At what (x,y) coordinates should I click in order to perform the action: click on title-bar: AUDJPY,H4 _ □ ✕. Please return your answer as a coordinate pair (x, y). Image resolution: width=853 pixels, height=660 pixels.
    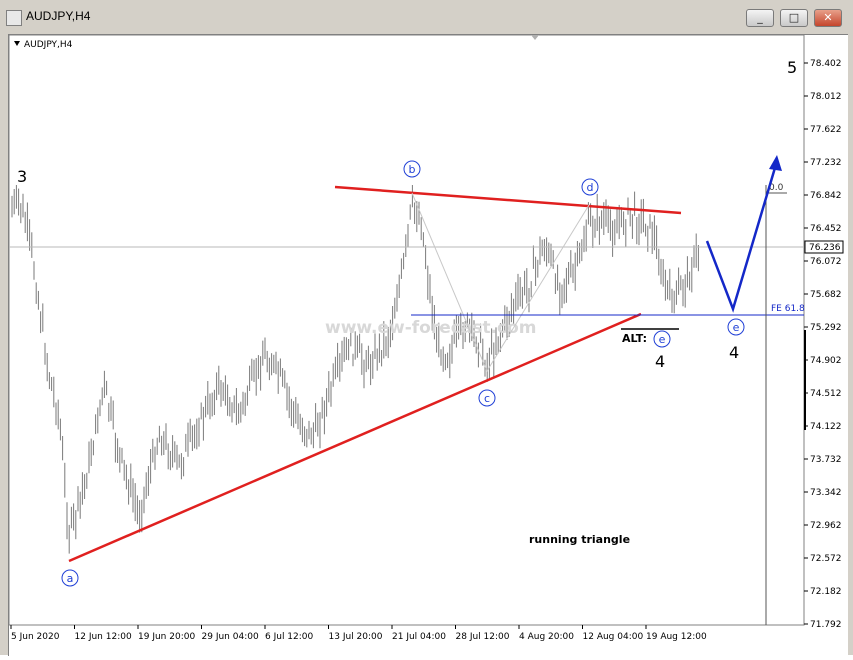
    Looking at the image, I should click on (426, 17).